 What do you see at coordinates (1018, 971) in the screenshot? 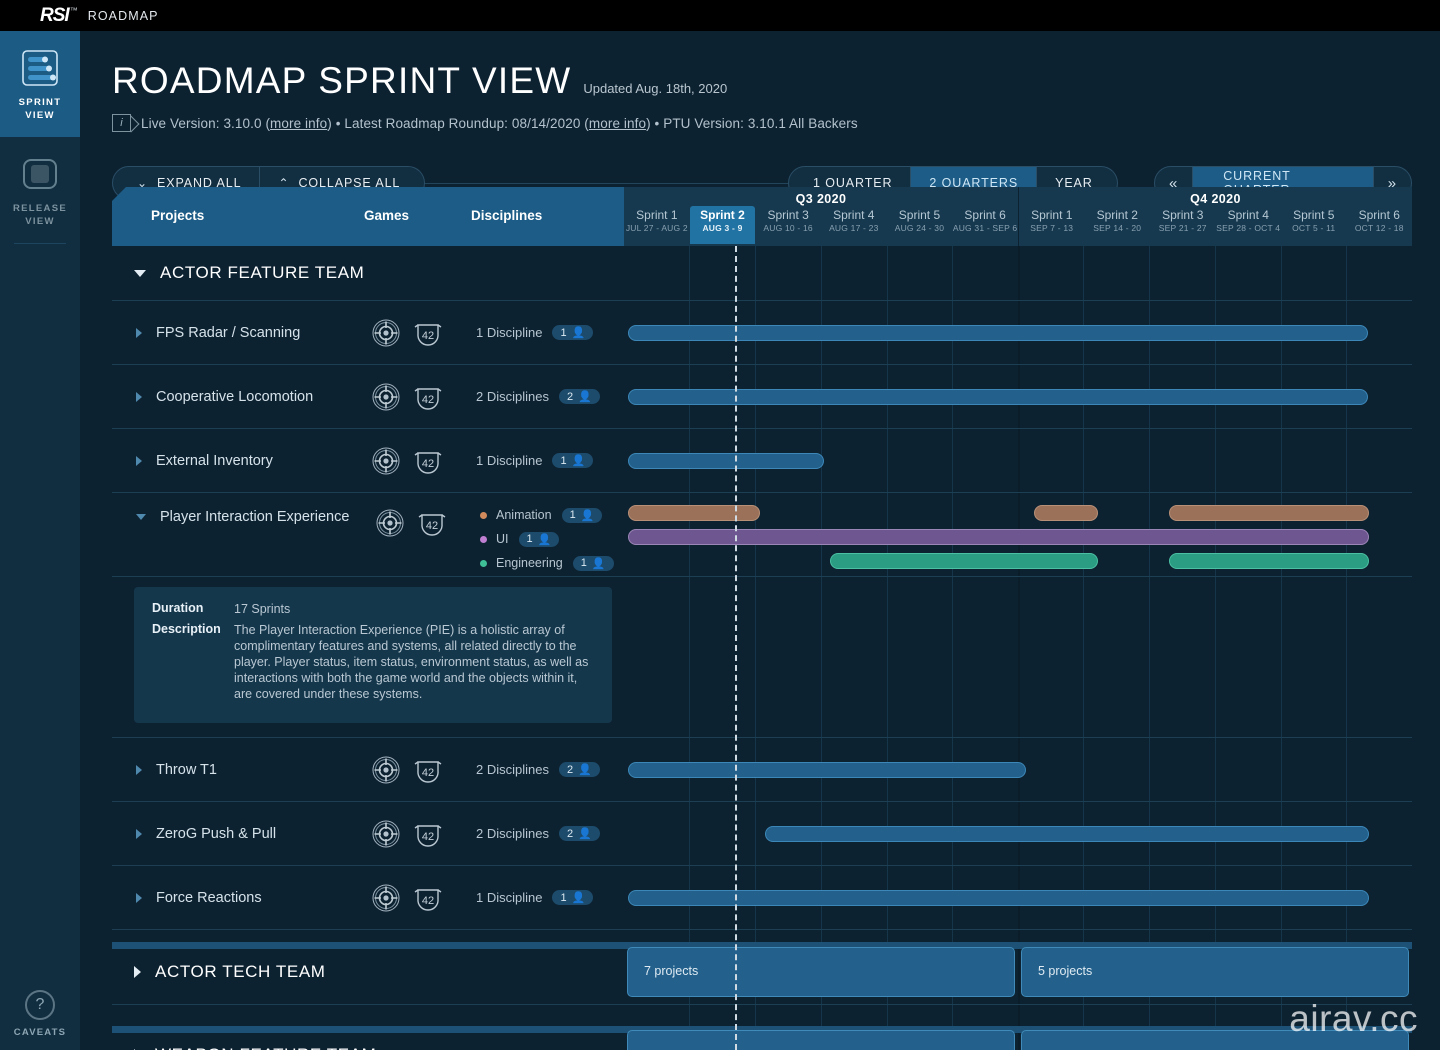
I see `timeline-track: 7 projects 5 projects` at bounding box center [1018, 971].